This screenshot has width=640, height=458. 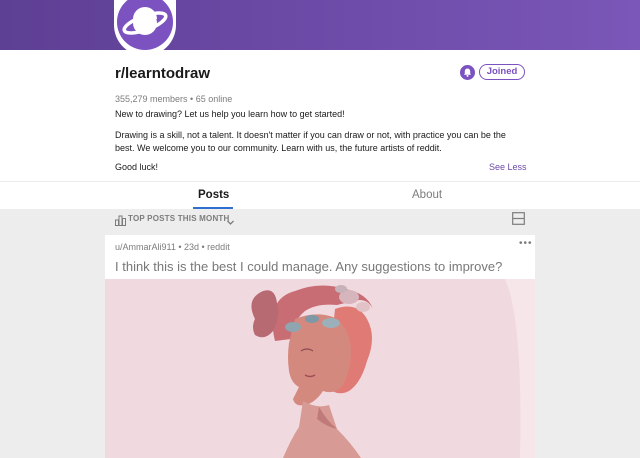 I want to click on chevron-down-icon, so click(x=230, y=223).